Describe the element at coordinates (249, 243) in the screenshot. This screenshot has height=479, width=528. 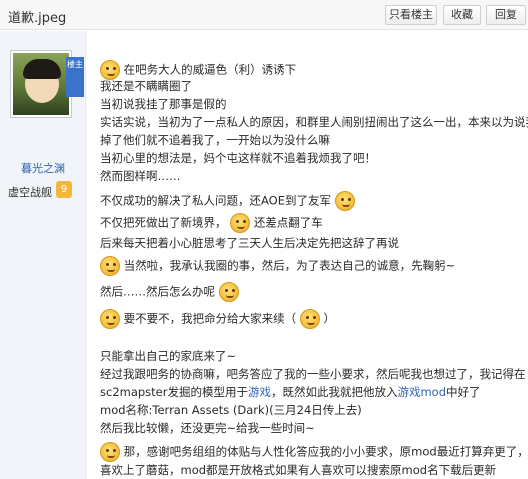
I see `post-line: 后来每天把着小心脏思考了三天人生后决定先把这辞了再说` at that location.